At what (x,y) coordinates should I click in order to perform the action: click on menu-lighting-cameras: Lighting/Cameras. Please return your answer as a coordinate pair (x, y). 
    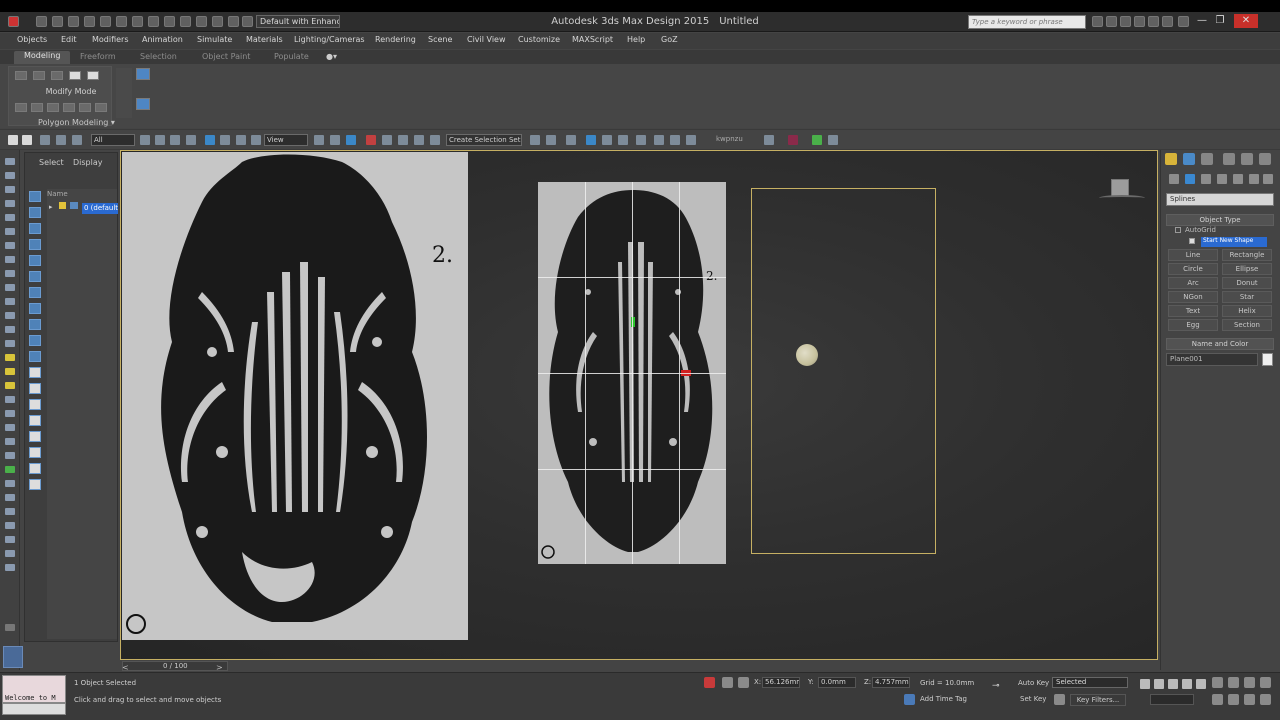
    Looking at the image, I should click on (329, 39).